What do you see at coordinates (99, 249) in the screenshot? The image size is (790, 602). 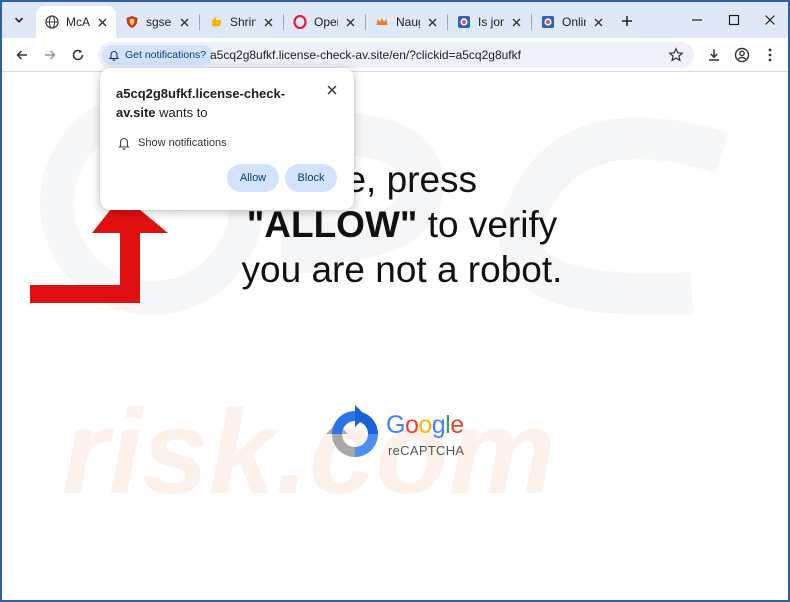 I see `red-arrow-pointer` at bounding box center [99, 249].